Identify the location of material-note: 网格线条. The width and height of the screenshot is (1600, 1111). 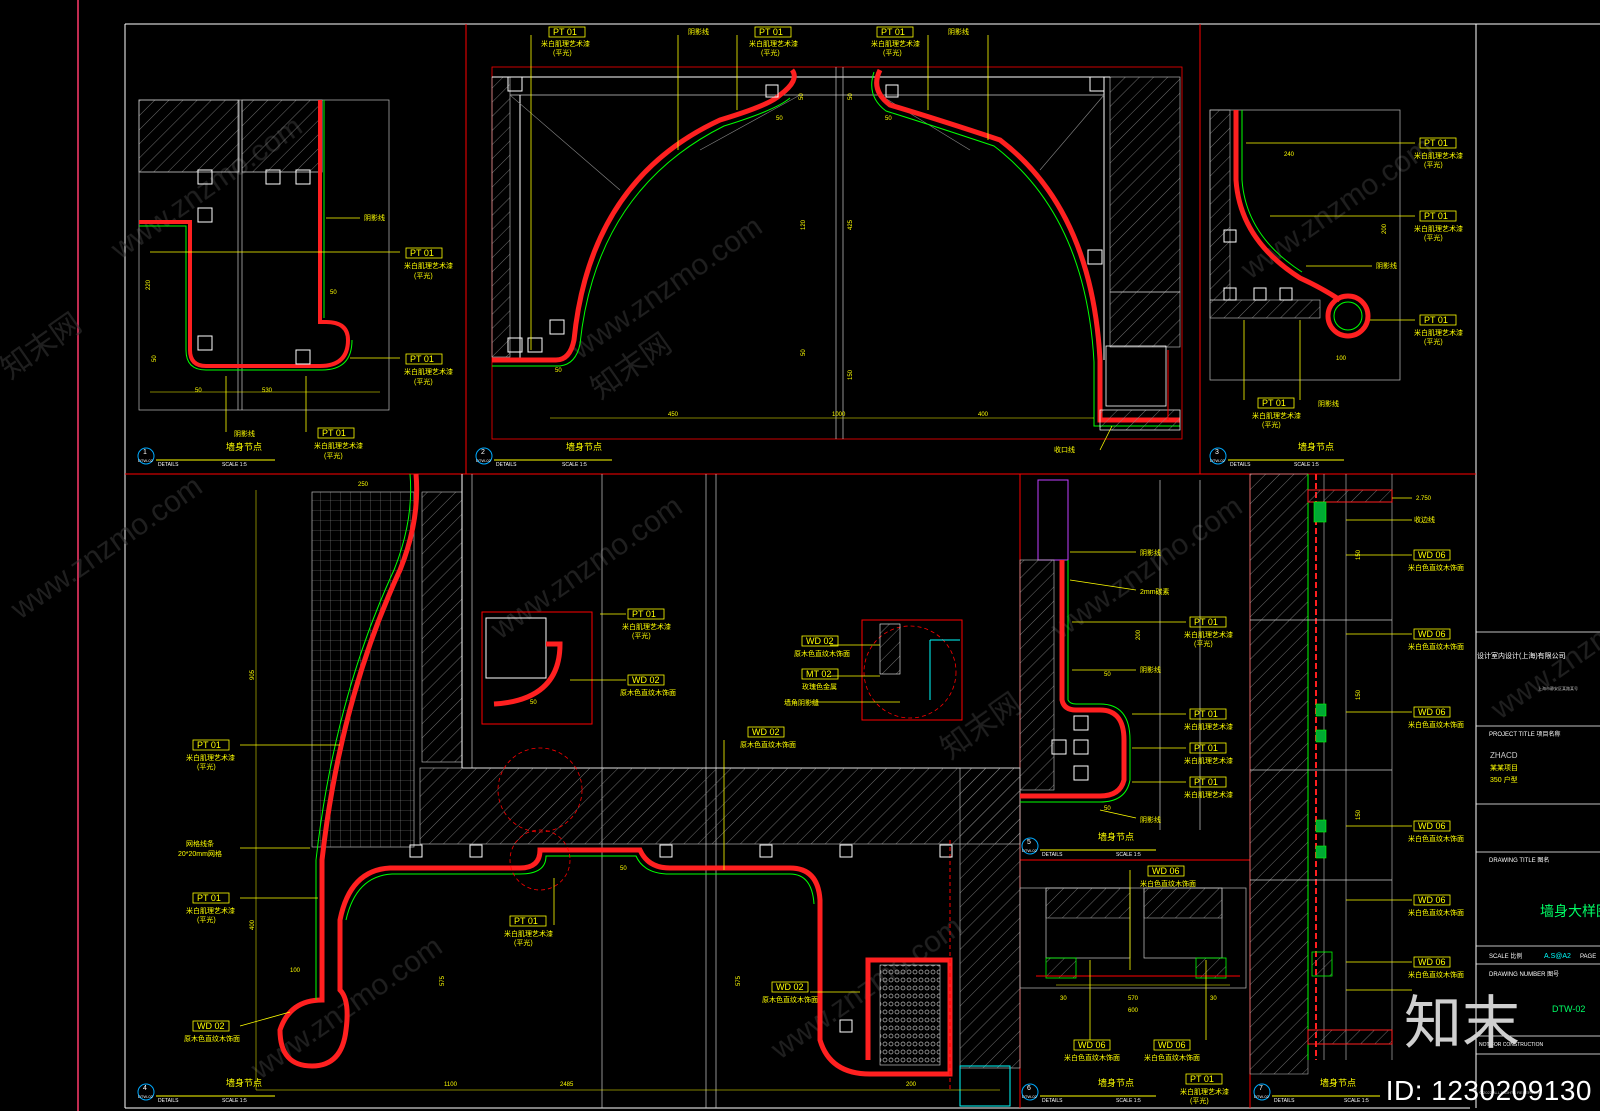
(200, 843).